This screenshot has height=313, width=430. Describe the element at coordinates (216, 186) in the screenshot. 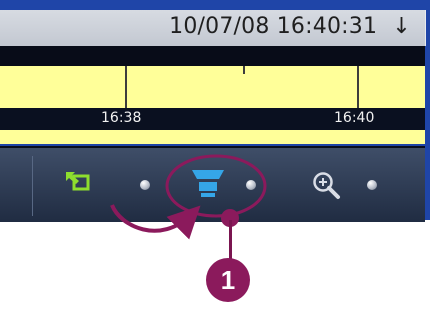

I see `highlight-circle` at that location.